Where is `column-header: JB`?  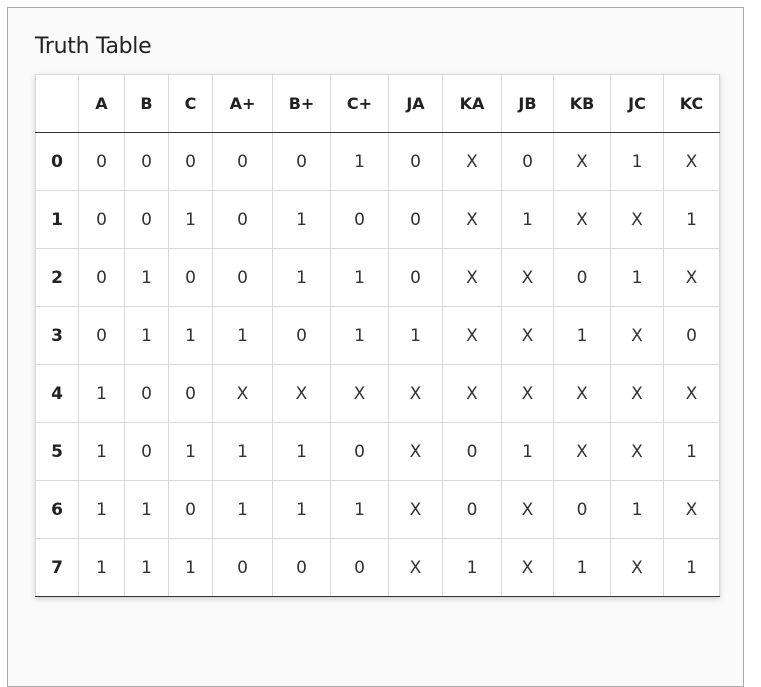
column-header: JB is located at coordinates (527, 103).